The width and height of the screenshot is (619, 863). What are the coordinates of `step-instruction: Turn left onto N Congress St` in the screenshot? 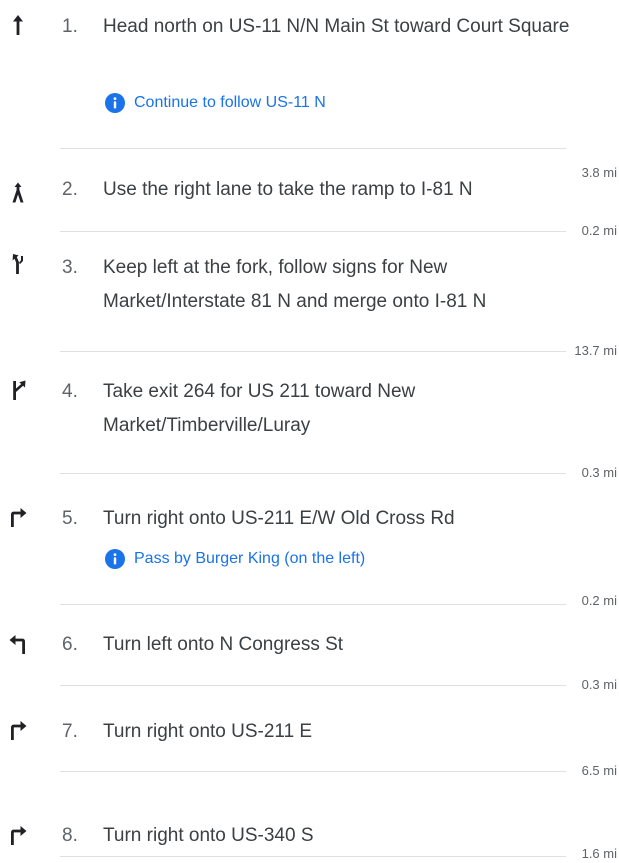 It's located at (223, 644).